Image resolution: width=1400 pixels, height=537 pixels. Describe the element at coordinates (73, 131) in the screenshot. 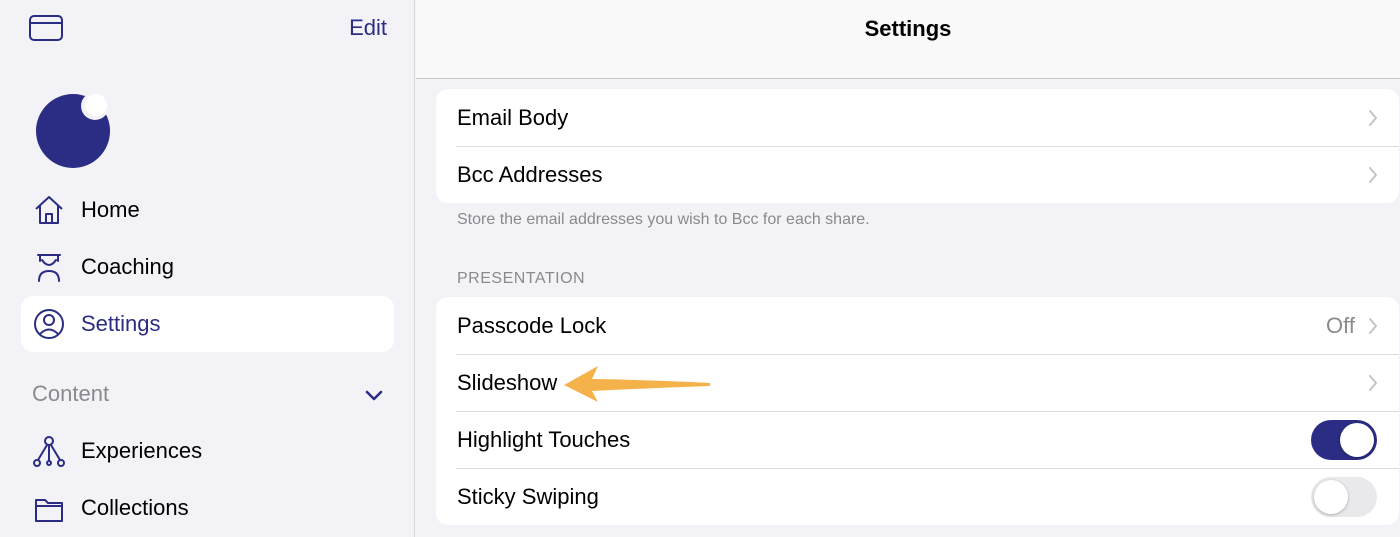

I see `app-logo` at that location.